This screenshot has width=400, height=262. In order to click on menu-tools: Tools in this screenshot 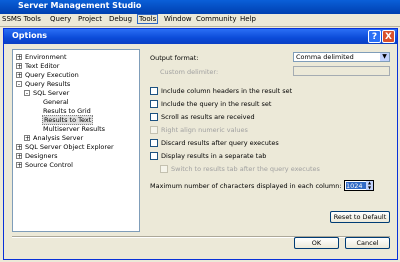, I will do `click(148, 19)`.